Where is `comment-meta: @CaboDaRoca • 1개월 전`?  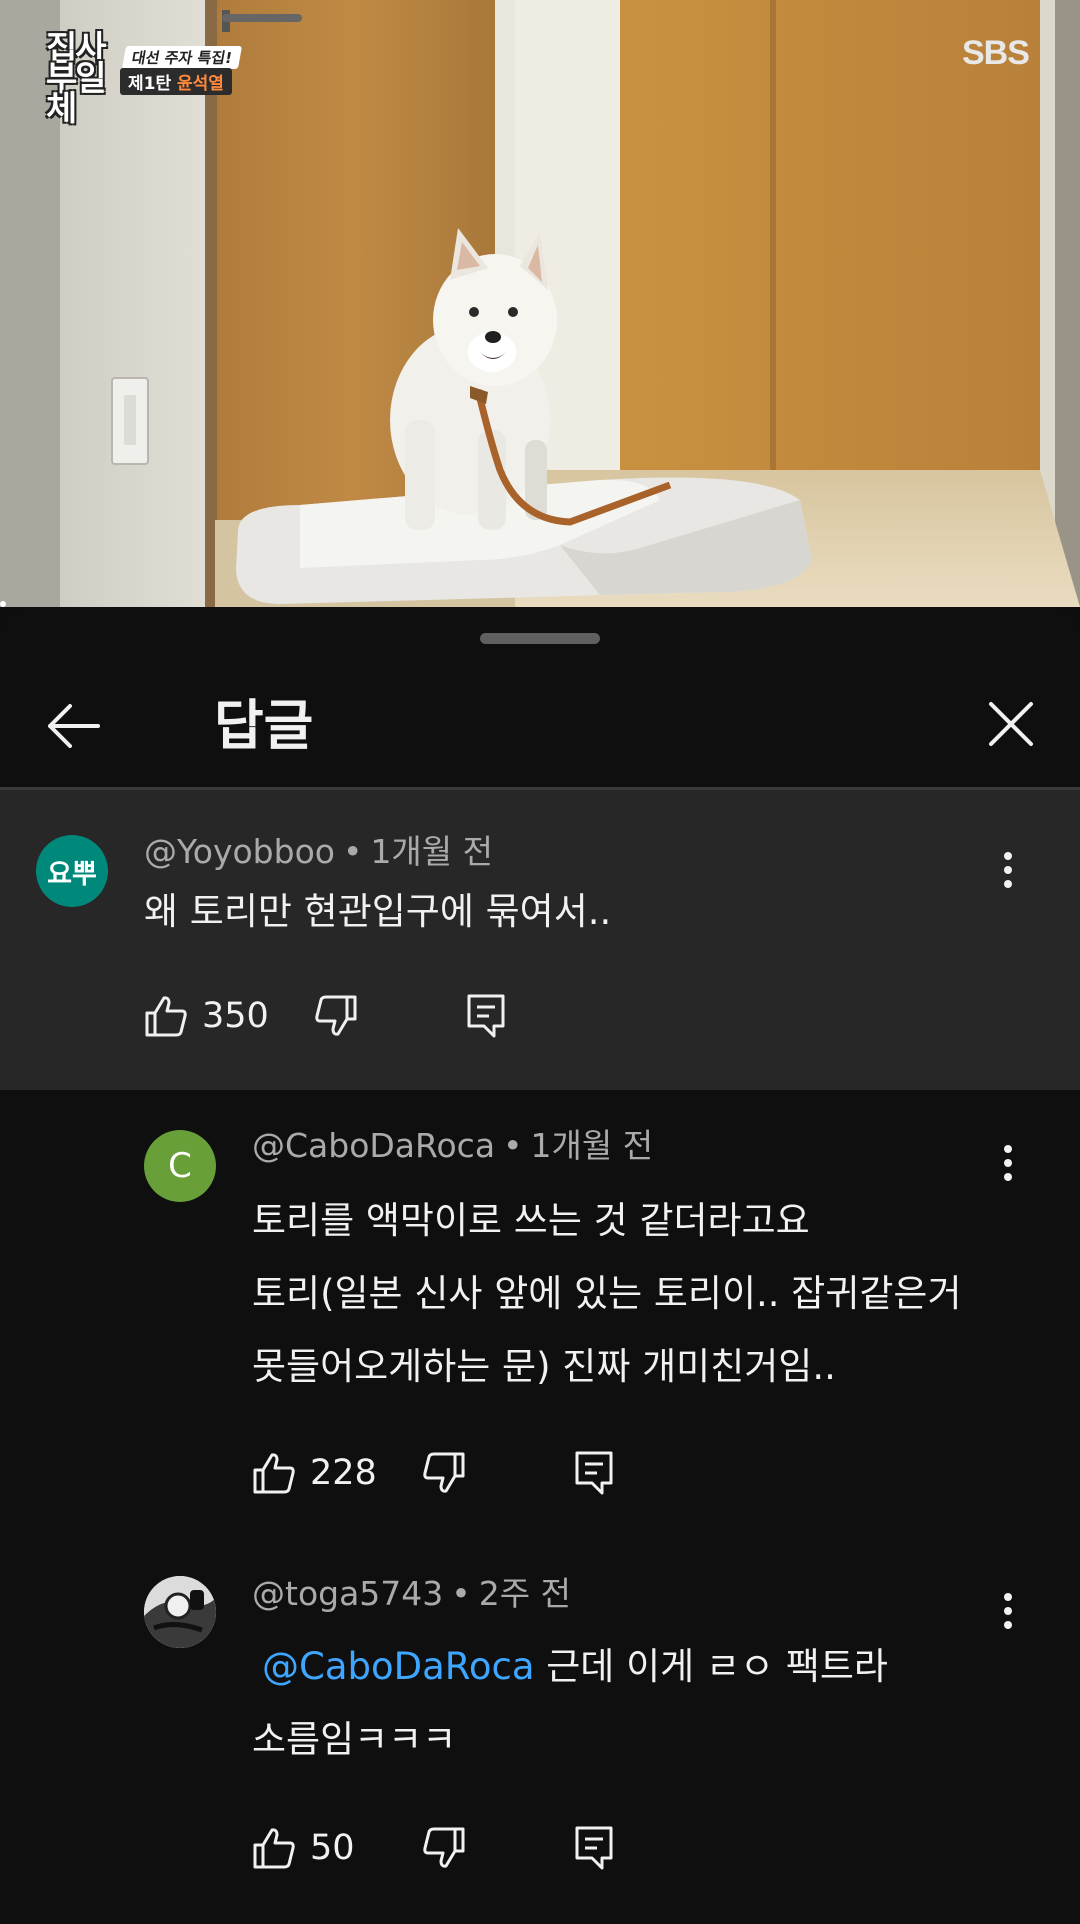
comment-meta: @CaboDaRoca • 1개월 전 is located at coordinates (452, 1146).